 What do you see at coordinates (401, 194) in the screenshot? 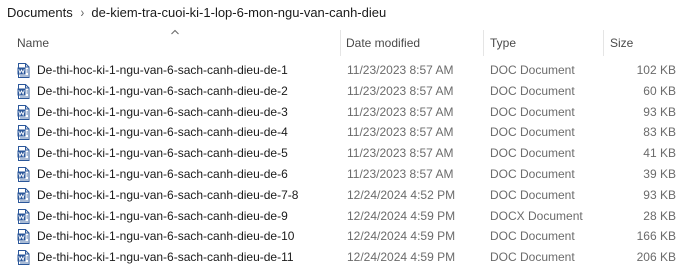
I see `file-date-modified: 12/24/2024 4:52 PM` at bounding box center [401, 194].